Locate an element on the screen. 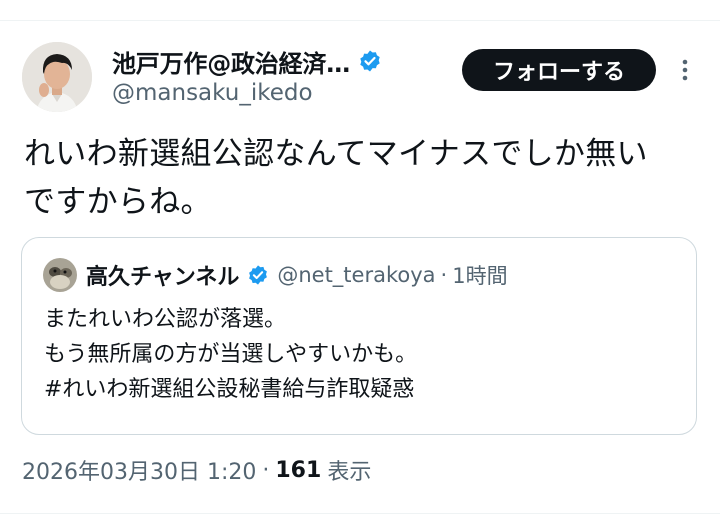 The image size is (720, 523). tweet-meta: 2026年03月30日 1:20 · 161 表示 is located at coordinates (196, 470).